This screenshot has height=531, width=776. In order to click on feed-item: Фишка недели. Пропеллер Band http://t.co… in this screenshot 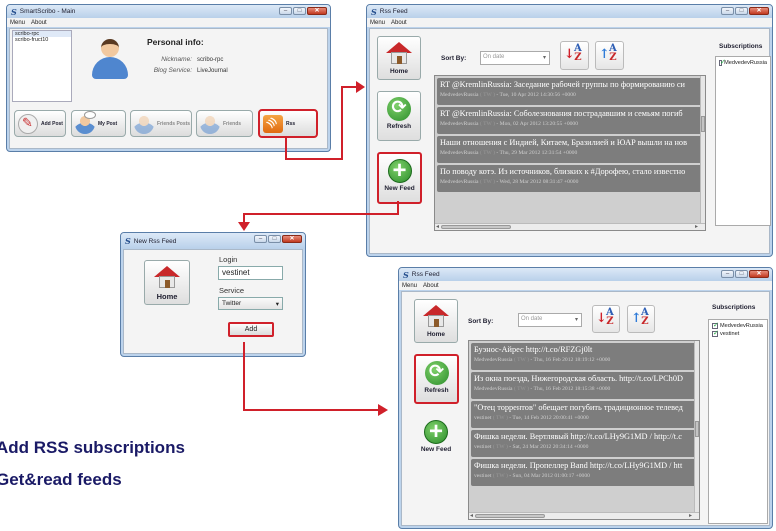, I will do `click(584, 472)`.